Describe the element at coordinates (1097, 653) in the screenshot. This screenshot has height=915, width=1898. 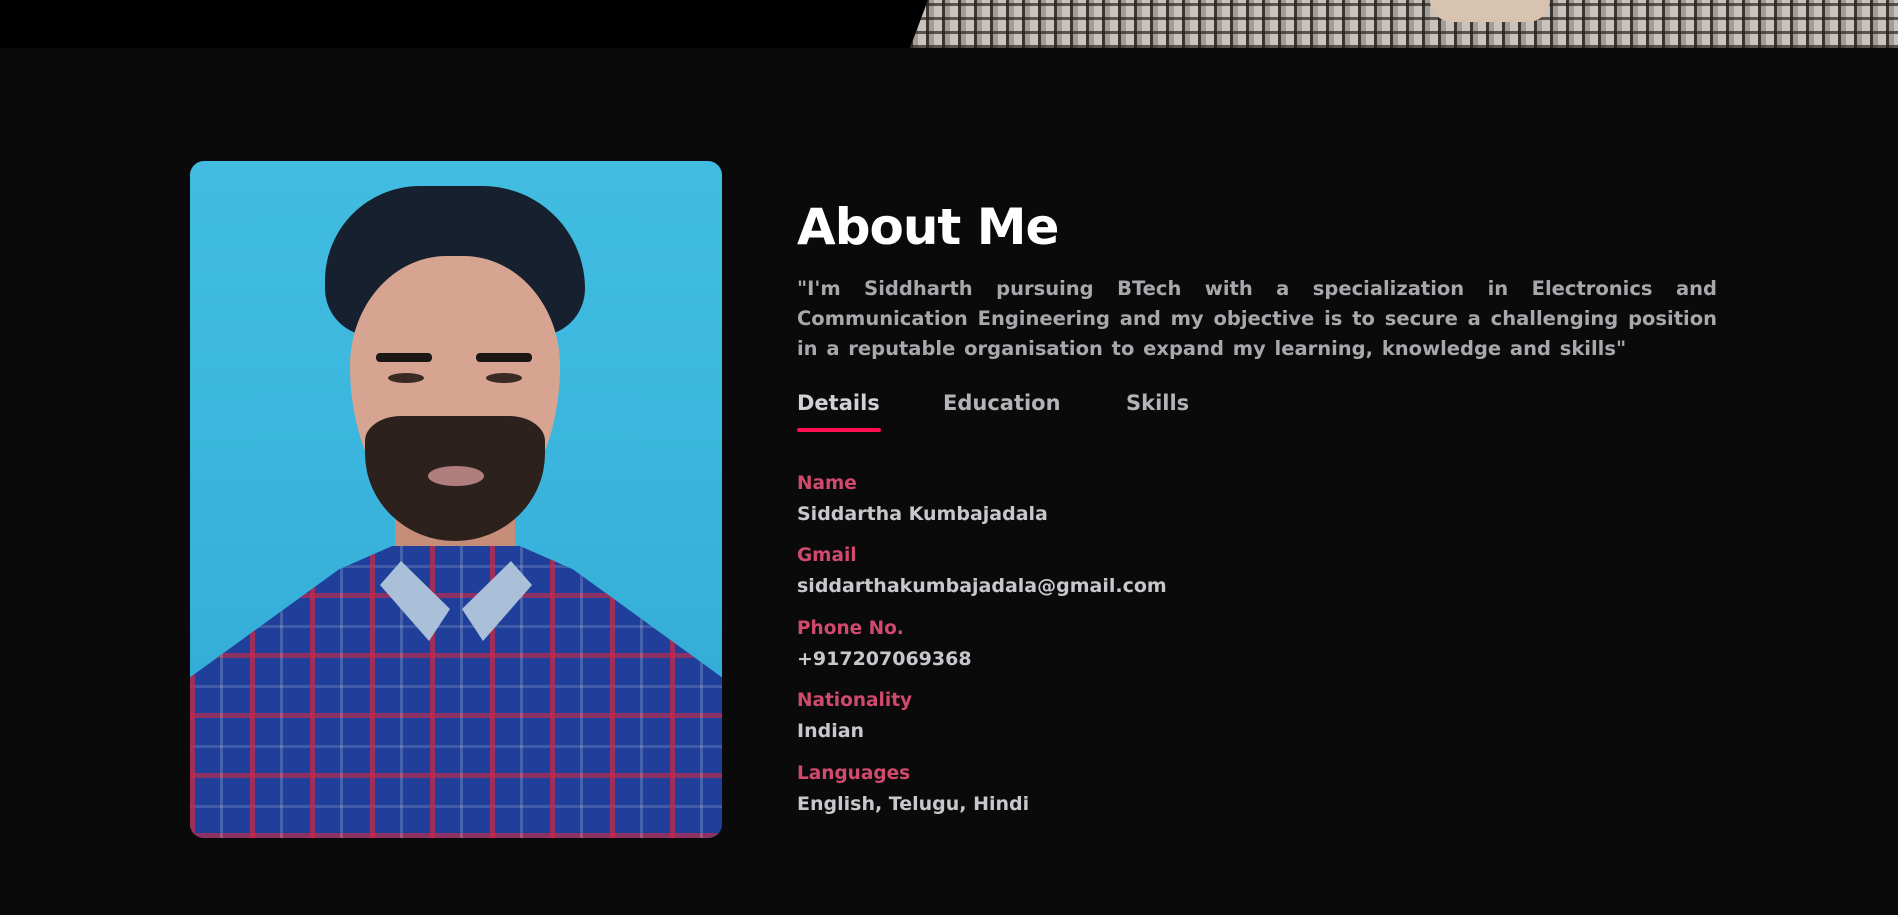
I see `detail-phone: Phone No. +917207069368` at that location.